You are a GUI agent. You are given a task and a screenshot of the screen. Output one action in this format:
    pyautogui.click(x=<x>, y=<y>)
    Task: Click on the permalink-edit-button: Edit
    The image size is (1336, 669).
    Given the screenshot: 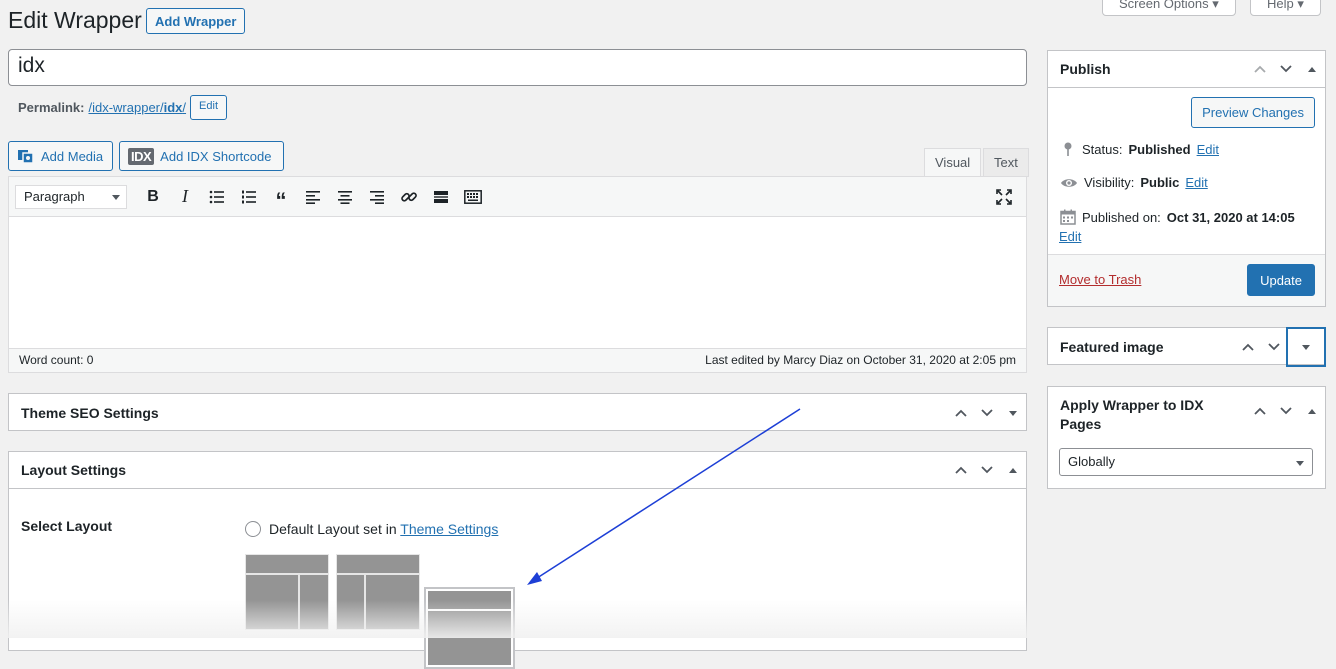 What is the action you would take?
    pyautogui.click(x=209, y=107)
    